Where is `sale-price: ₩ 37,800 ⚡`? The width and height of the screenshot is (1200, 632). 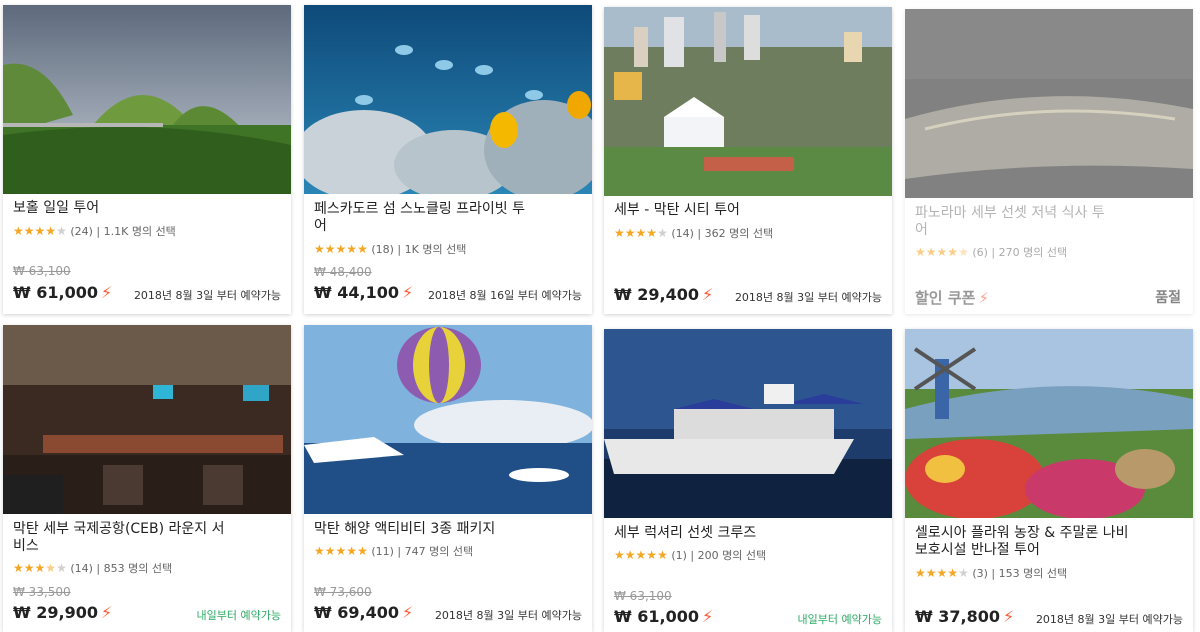
sale-price: ₩ 37,800 ⚡ is located at coordinates (964, 616).